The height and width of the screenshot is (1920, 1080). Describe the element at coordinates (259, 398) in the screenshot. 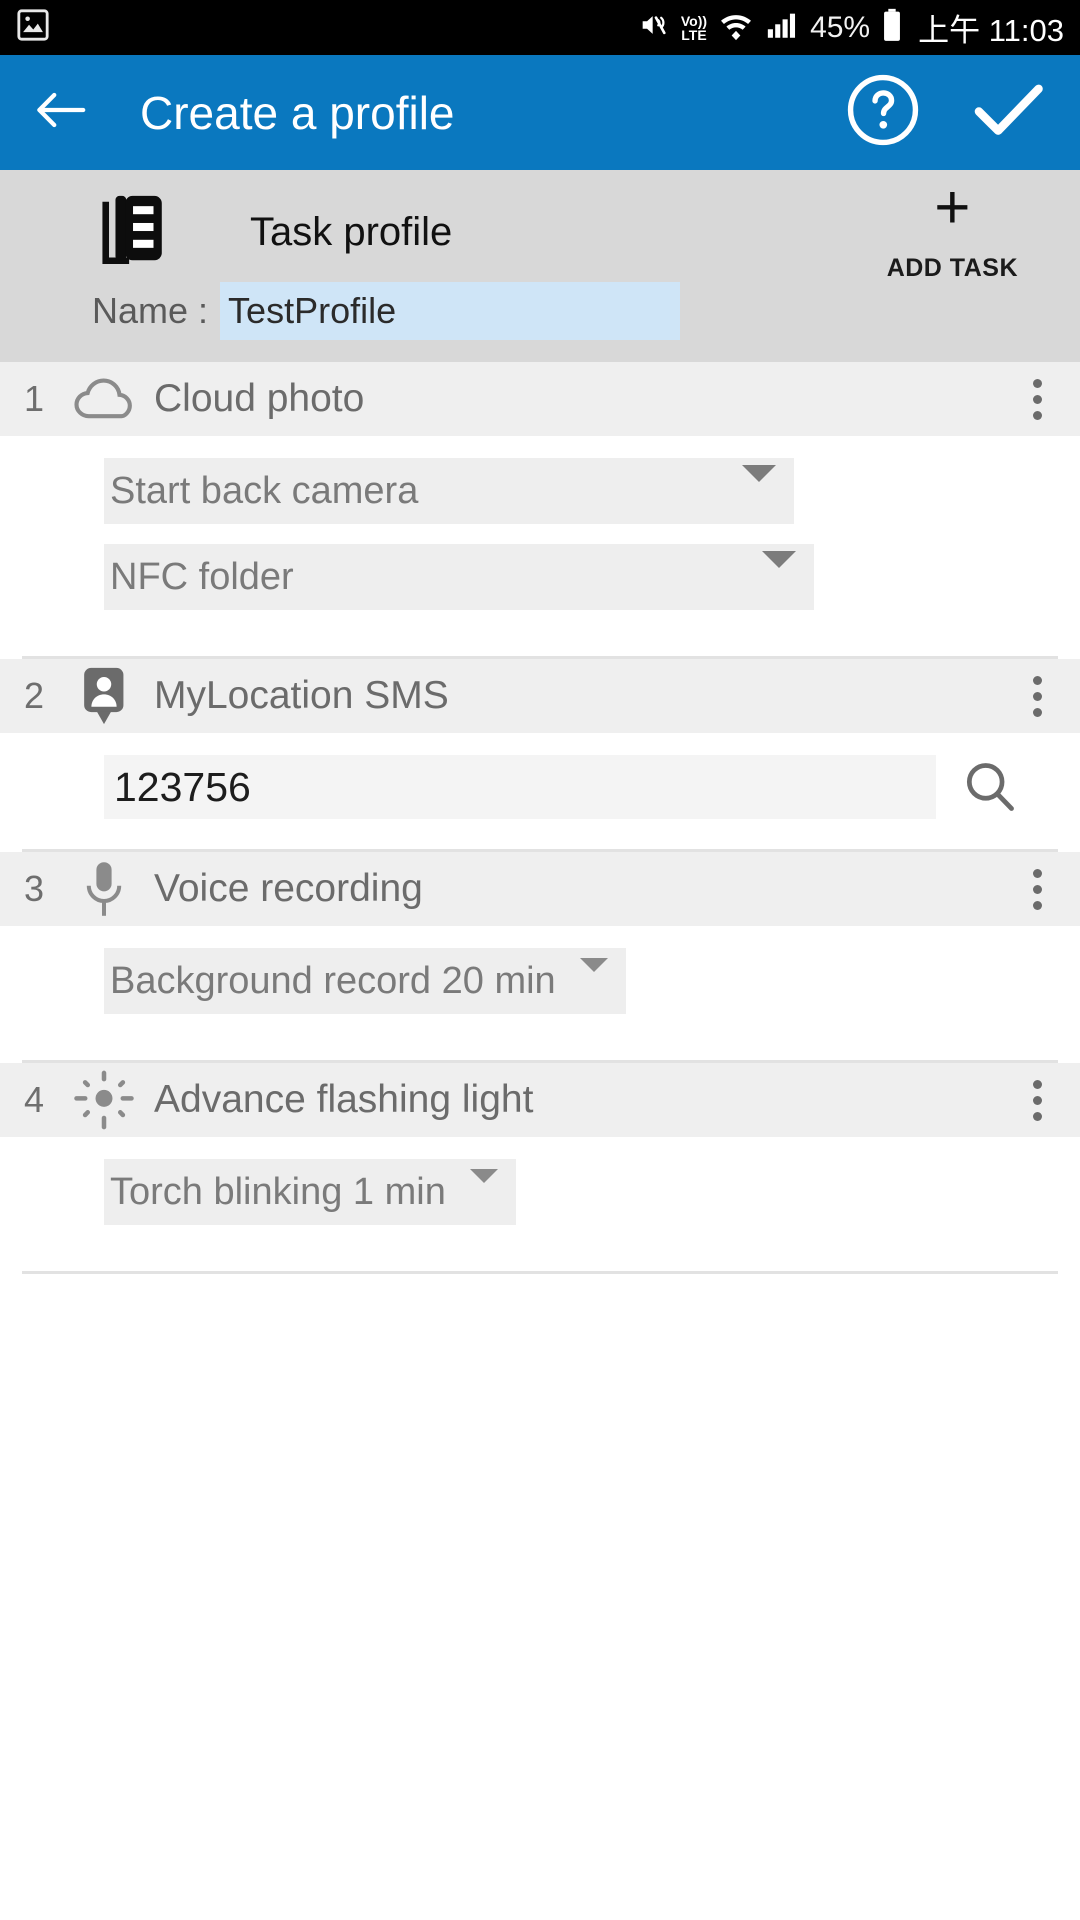

I see `task-name-label: Cloud photo` at that location.